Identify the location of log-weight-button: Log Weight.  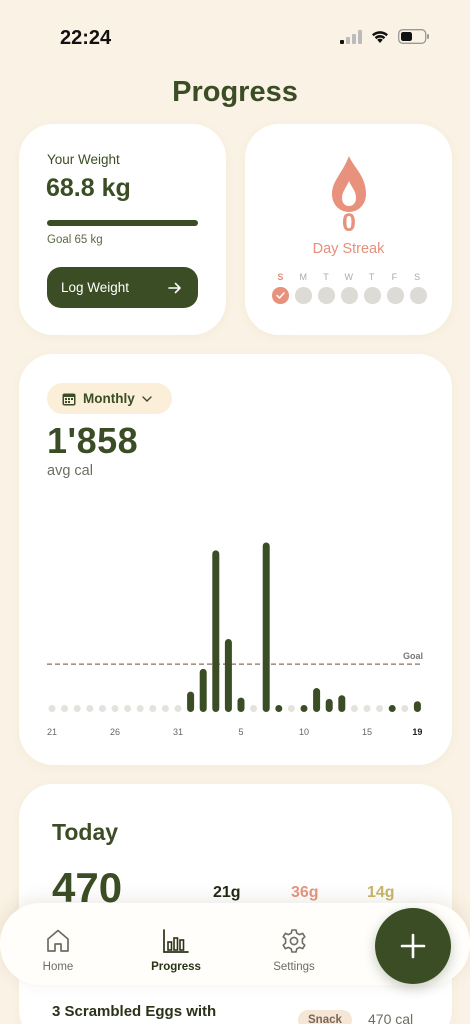
(122, 287).